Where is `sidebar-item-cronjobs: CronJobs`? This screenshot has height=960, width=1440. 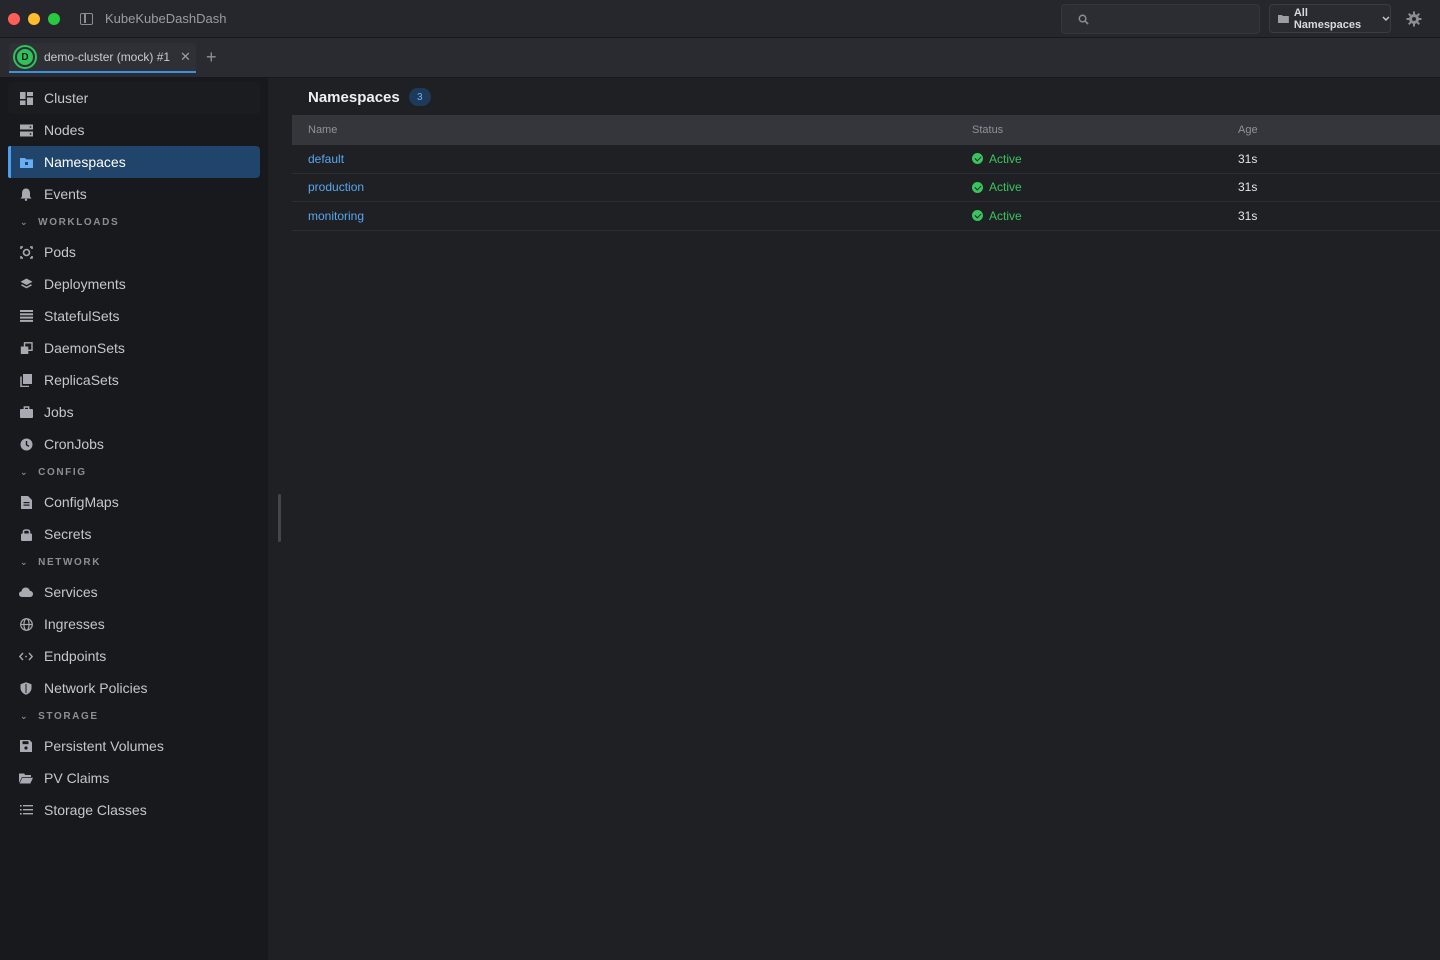
sidebar-item-cronjobs: CronJobs is located at coordinates (134, 444).